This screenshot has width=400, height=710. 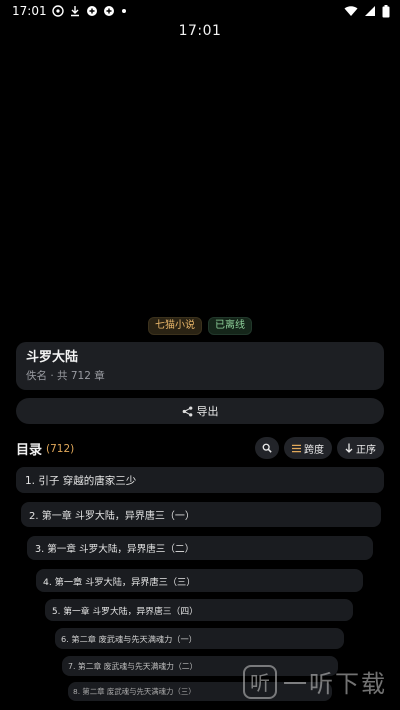 What do you see at coordinates (200, 548) in the screenshot?
I see `chapter-item: 3. 第一章 斗罗大陆，异界唐三（二）` at bounding box center [200, 548].